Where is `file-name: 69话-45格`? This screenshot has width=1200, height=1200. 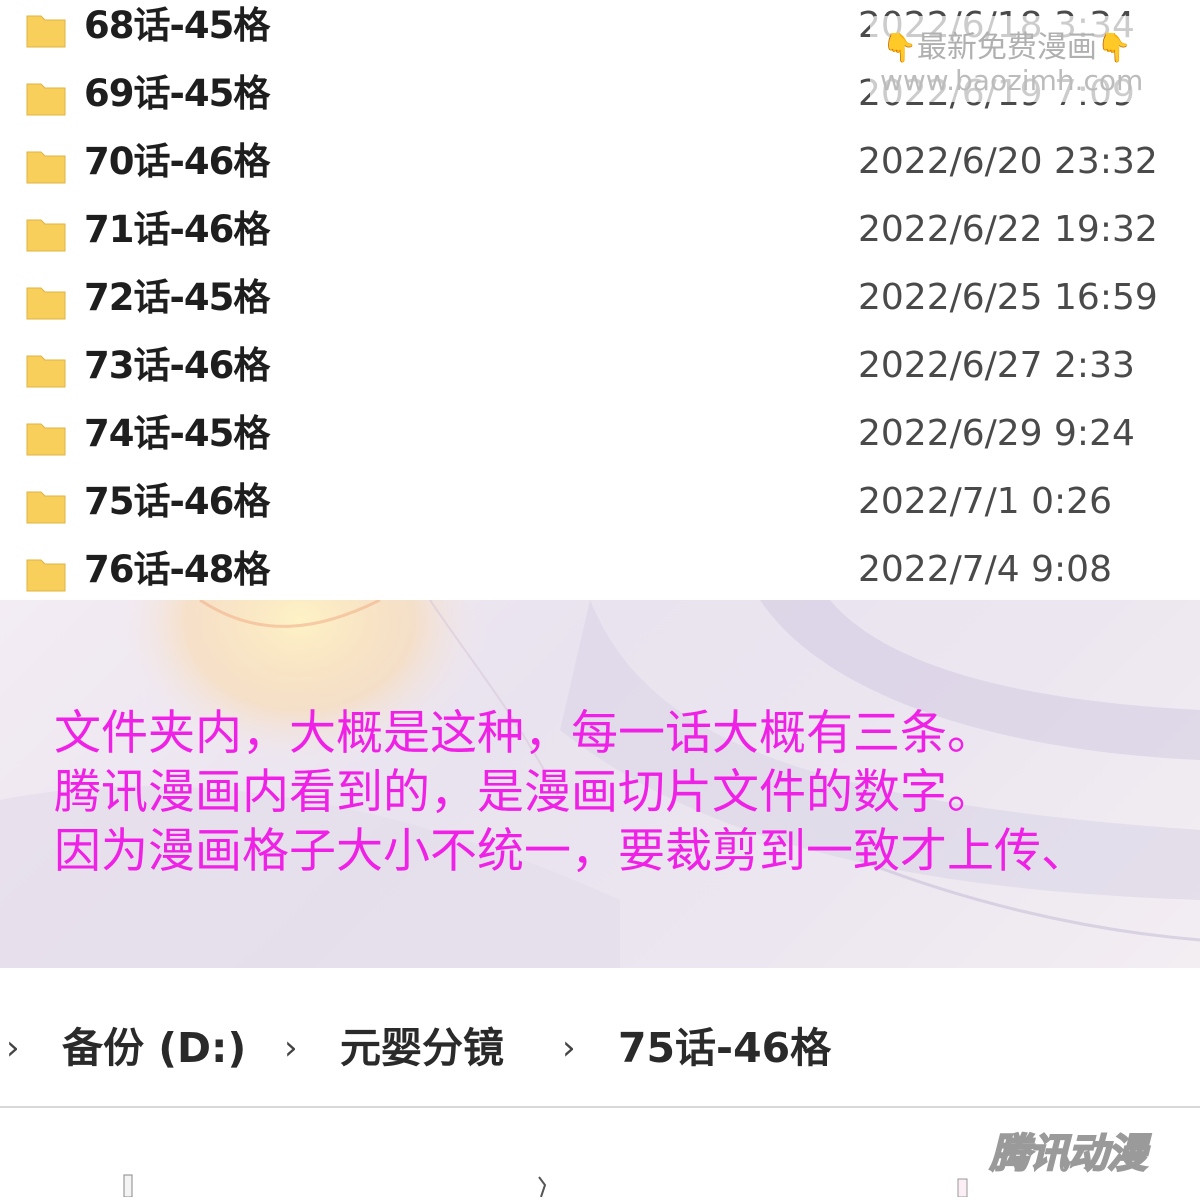
file-name: 69话-45格 is located at coordinates (177, 93).